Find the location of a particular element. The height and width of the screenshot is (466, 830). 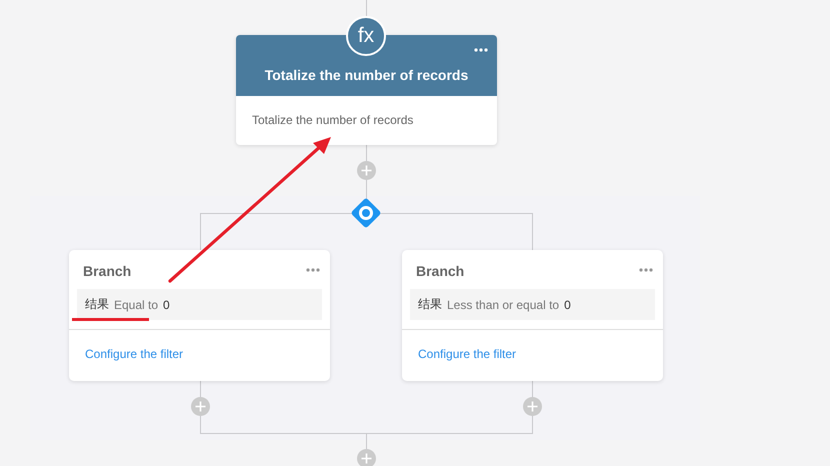

branch-card: Branch 结果 Equal to 0 Configure the filter is located at coordinates (199, 315).